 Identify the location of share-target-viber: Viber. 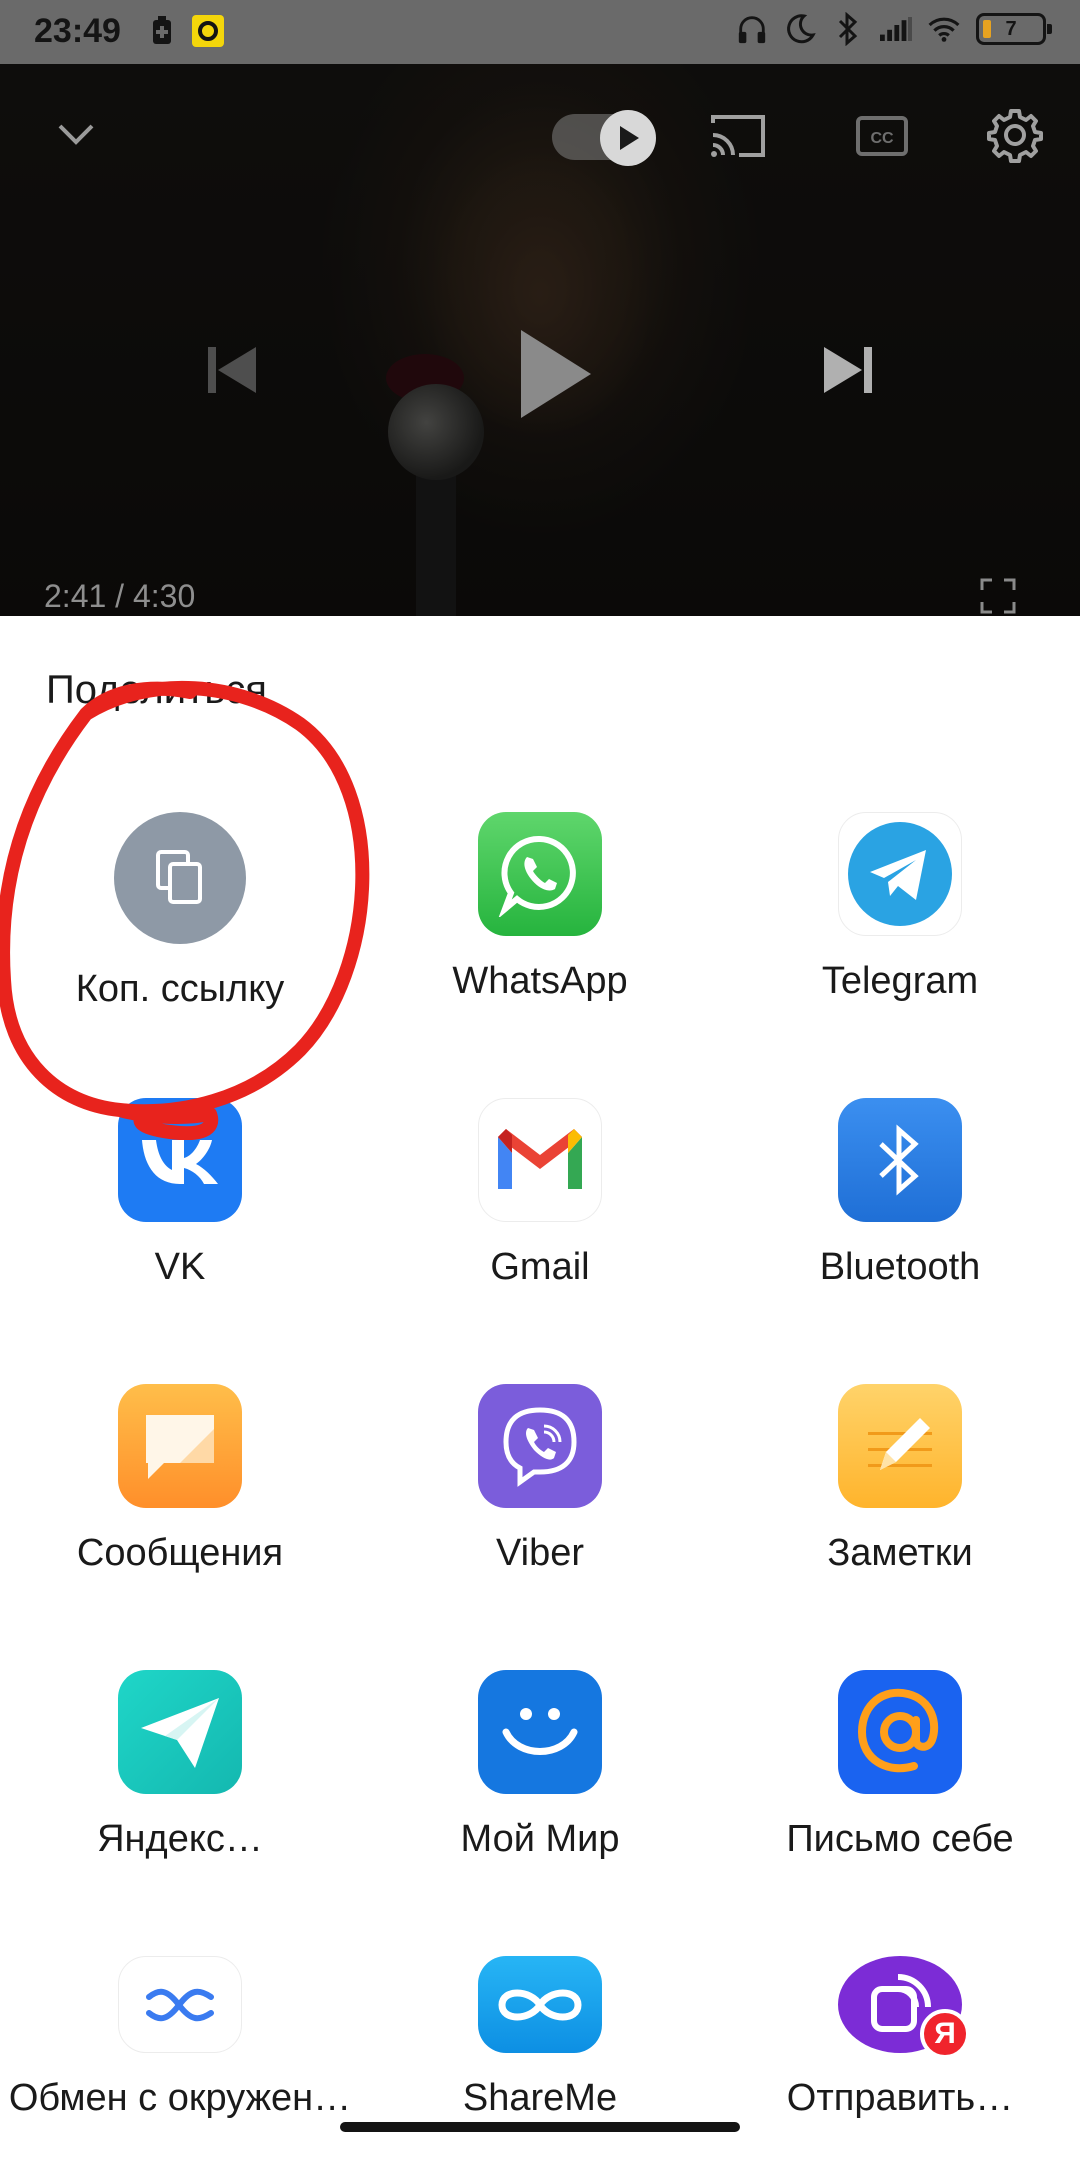
(540, 1484).